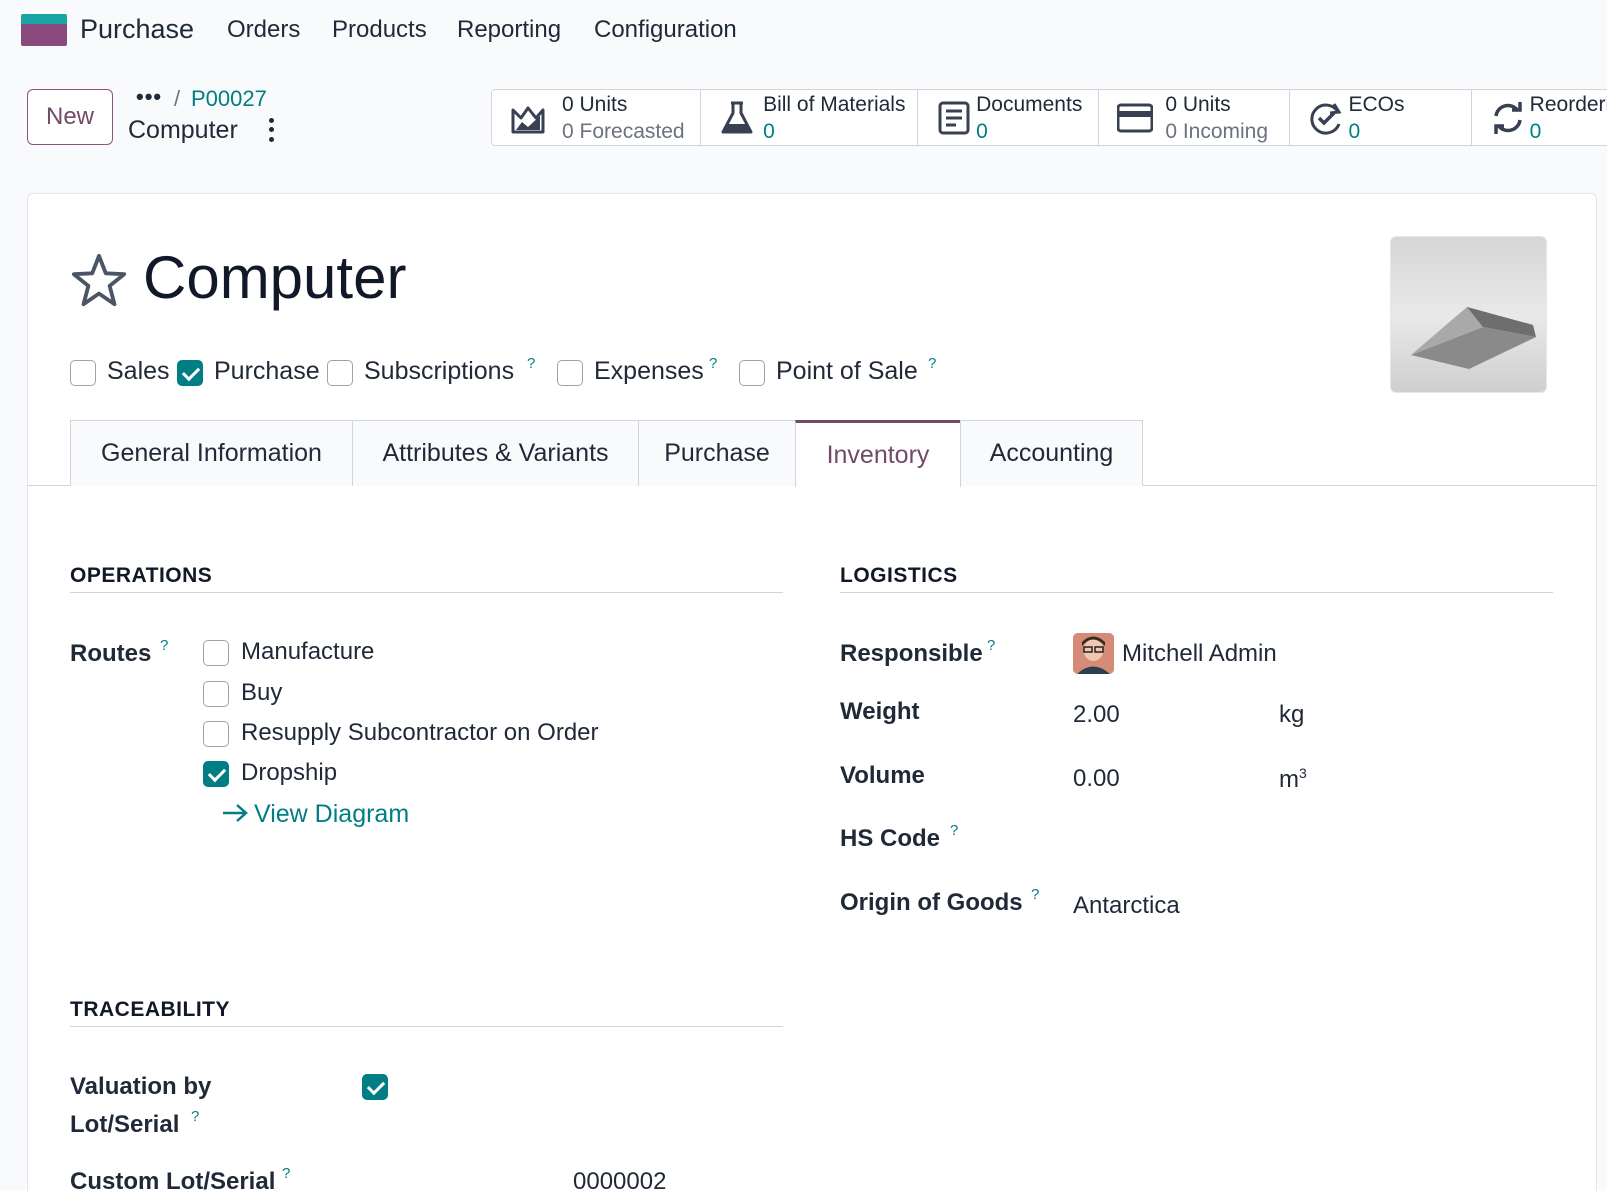  Describe the element at coordinates (262, 692) in the screenshot. I see `route-buy-label: Buy` at that location.